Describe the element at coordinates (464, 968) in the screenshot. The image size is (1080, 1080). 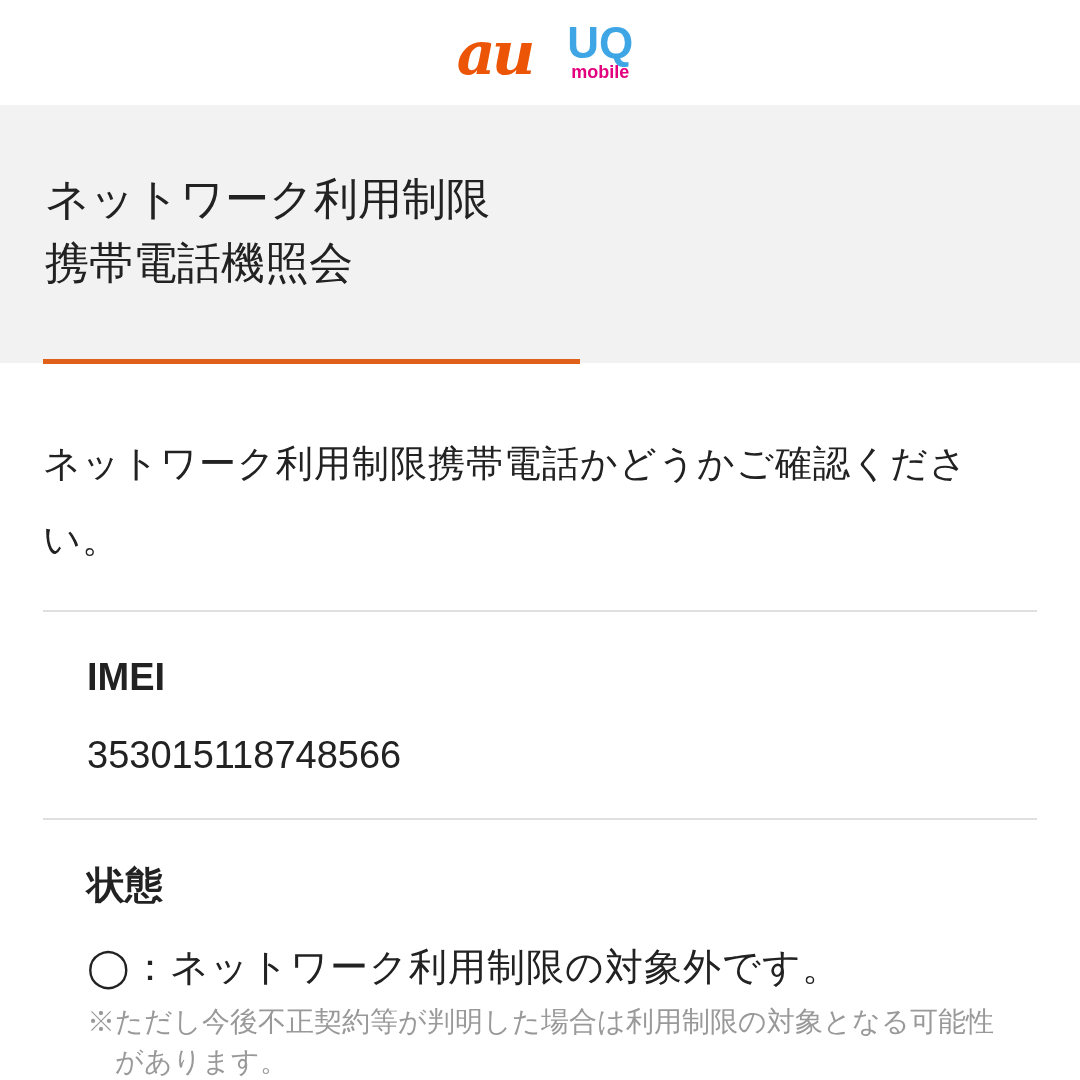
I see `status-result: ◯：ネットワーク利用制限の対象外です。` at that location.